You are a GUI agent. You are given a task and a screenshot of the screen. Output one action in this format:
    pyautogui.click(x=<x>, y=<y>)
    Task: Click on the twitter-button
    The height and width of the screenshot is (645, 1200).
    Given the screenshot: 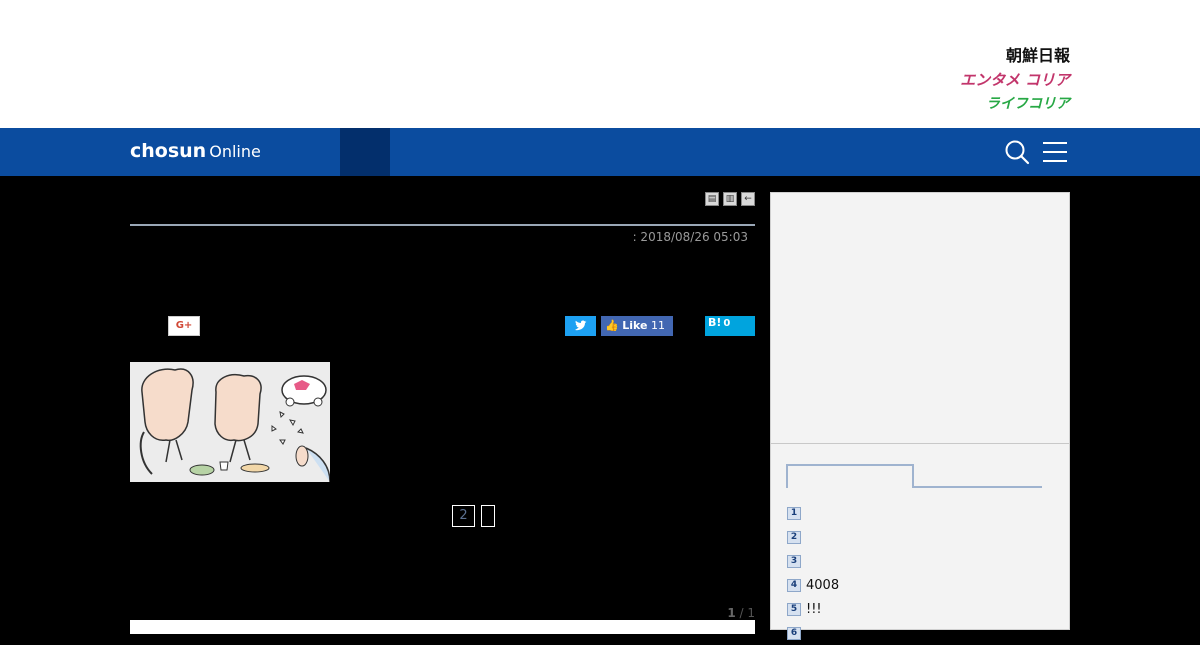 What is the action you would take?
    pyautogui.click(x=580, y=326)
    